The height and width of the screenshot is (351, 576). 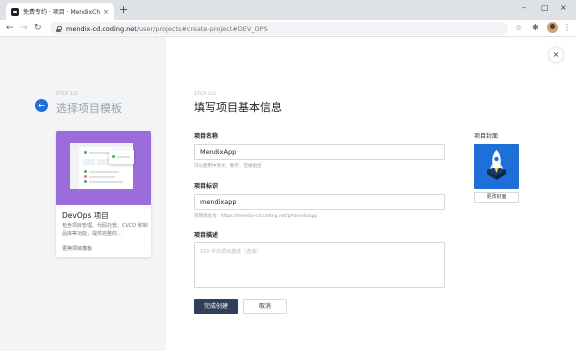 What do you see at coordinates (319, 265) in the screenshot?
I see `project-description-textarea: 100 字内项目描述（选填）` at bounding box center [319, 265].